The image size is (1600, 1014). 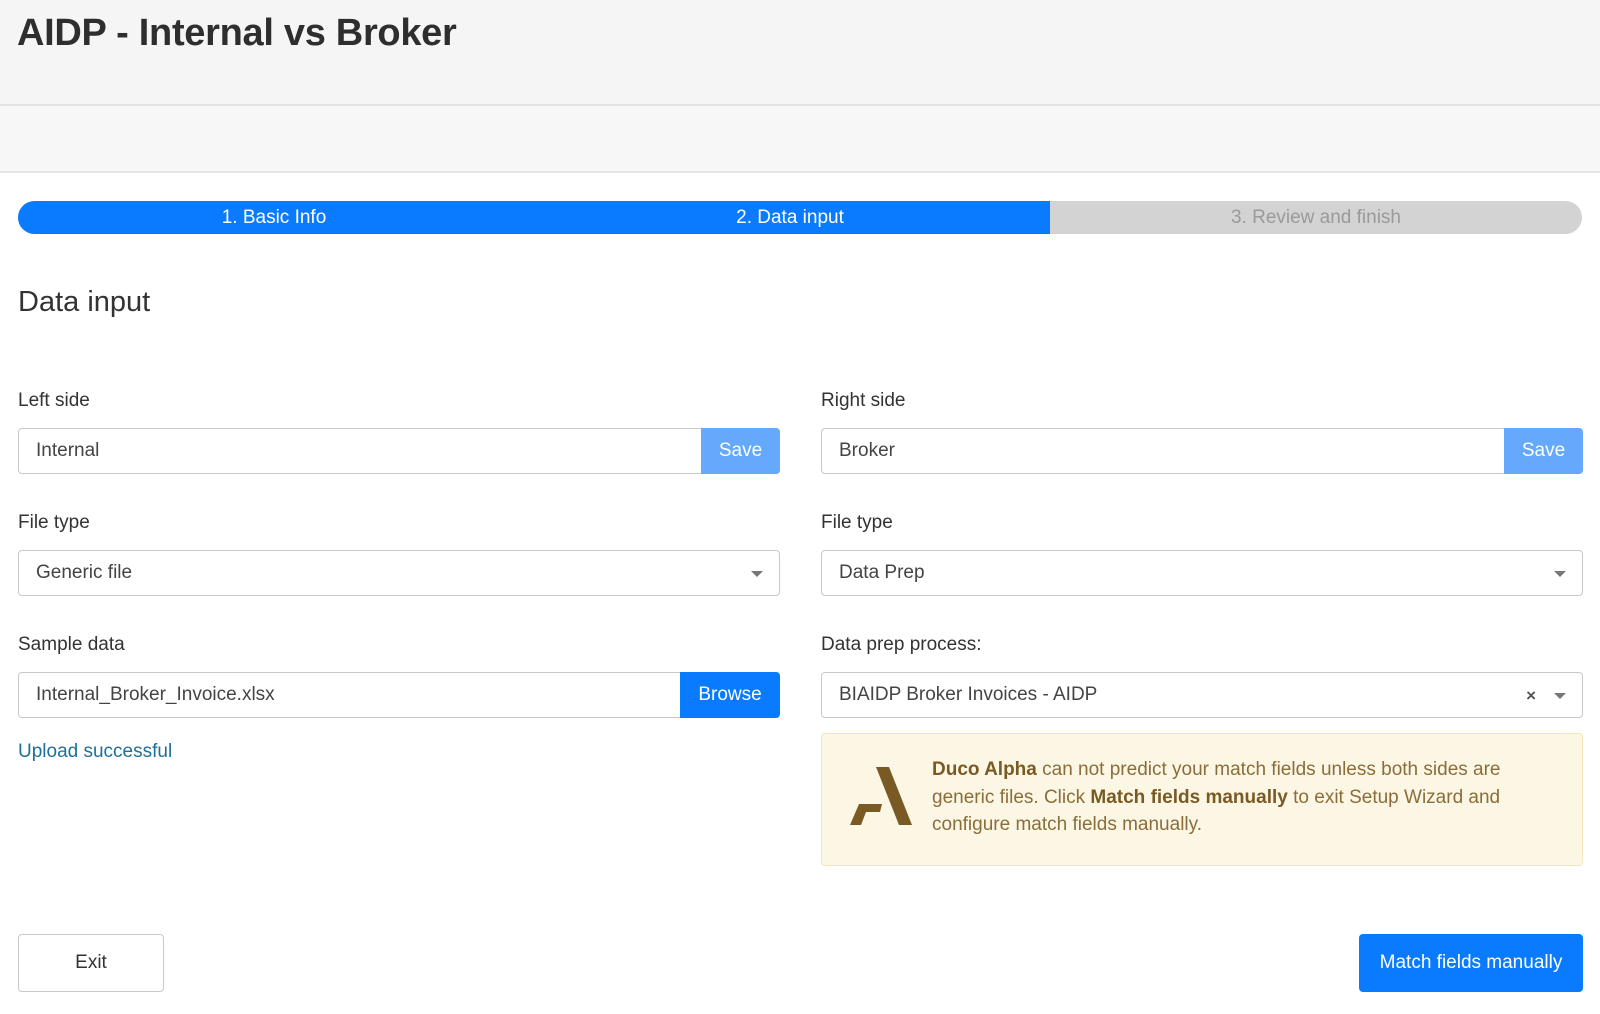 I want to click on warning-emphasis: Match fields manually, so click(x=1189, y=797).